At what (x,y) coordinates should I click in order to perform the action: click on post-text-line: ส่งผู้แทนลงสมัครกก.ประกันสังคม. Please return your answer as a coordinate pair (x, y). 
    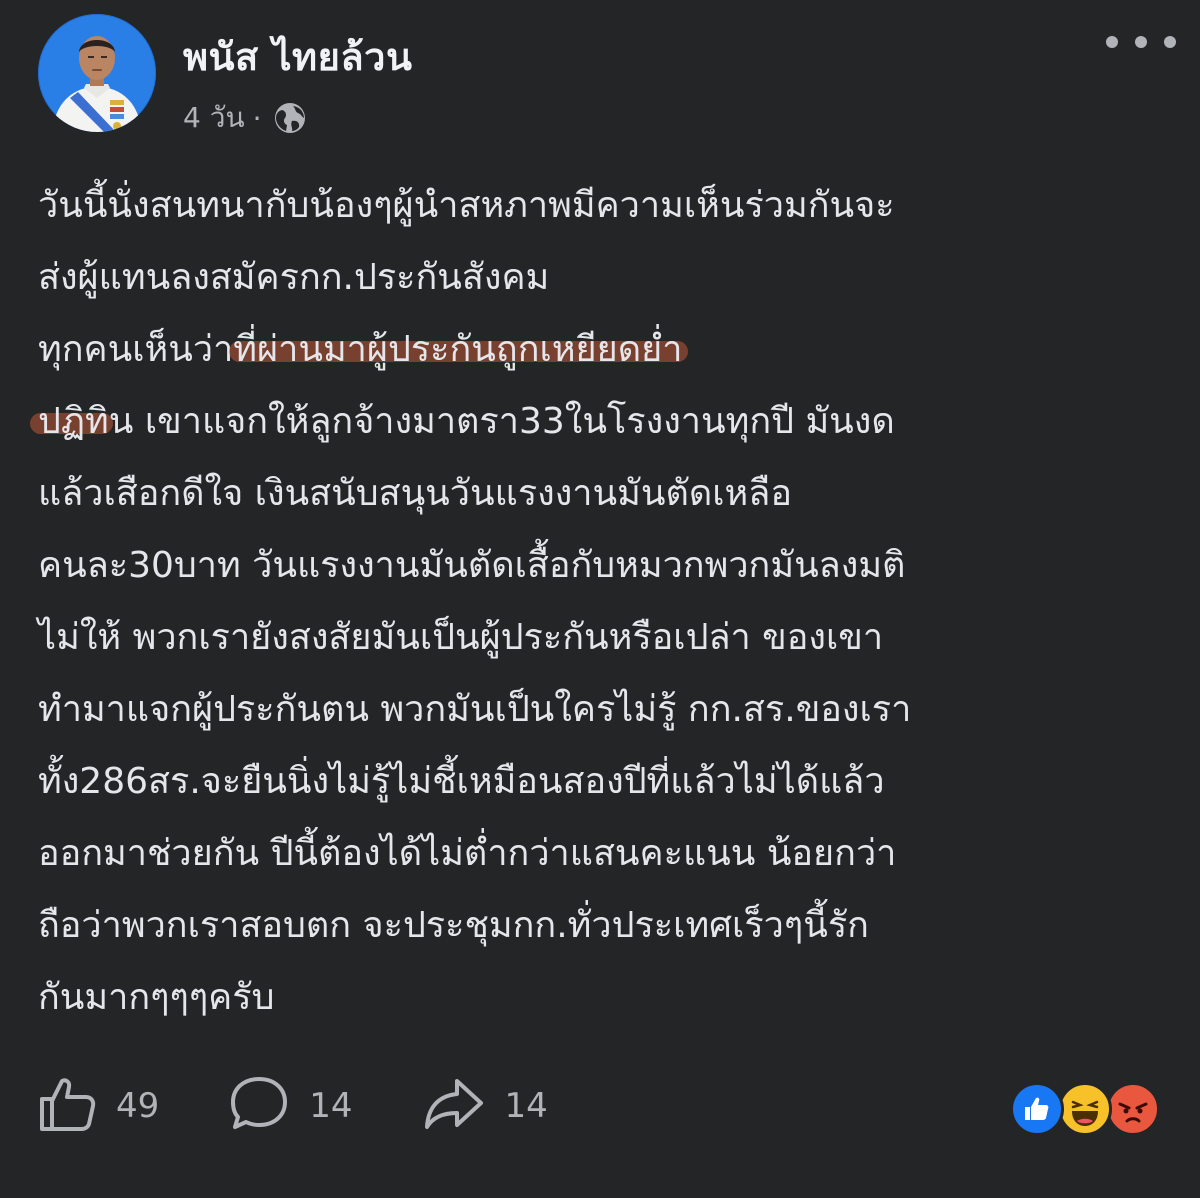
    Looking at the image, I should click on (603, 278).